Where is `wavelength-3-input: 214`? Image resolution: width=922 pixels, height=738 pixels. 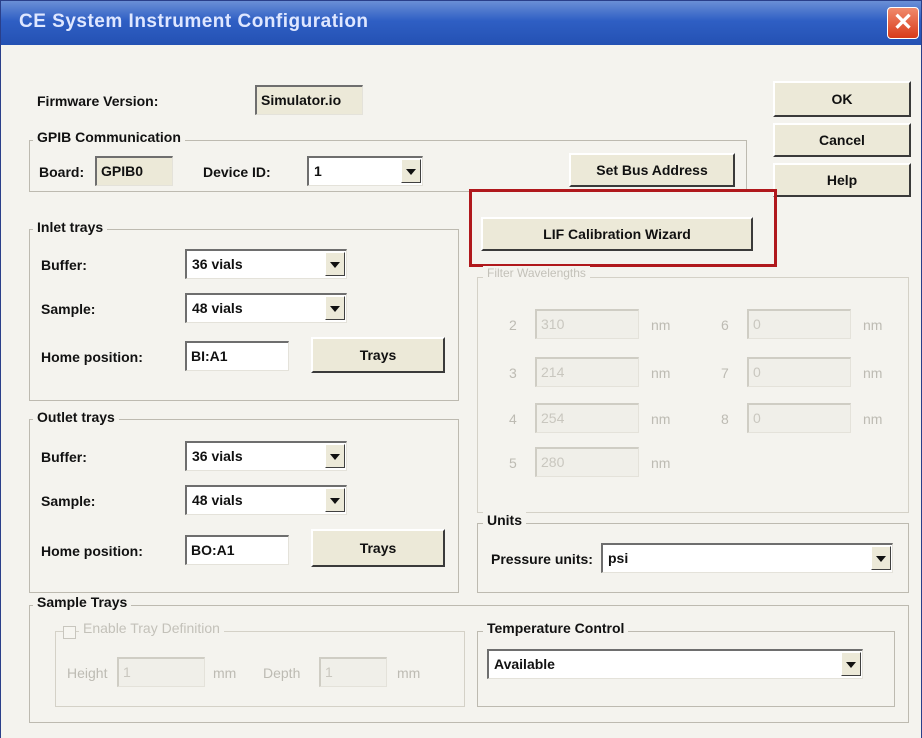
wavelength-3-input: 214 is located at coordinates (587, 372).